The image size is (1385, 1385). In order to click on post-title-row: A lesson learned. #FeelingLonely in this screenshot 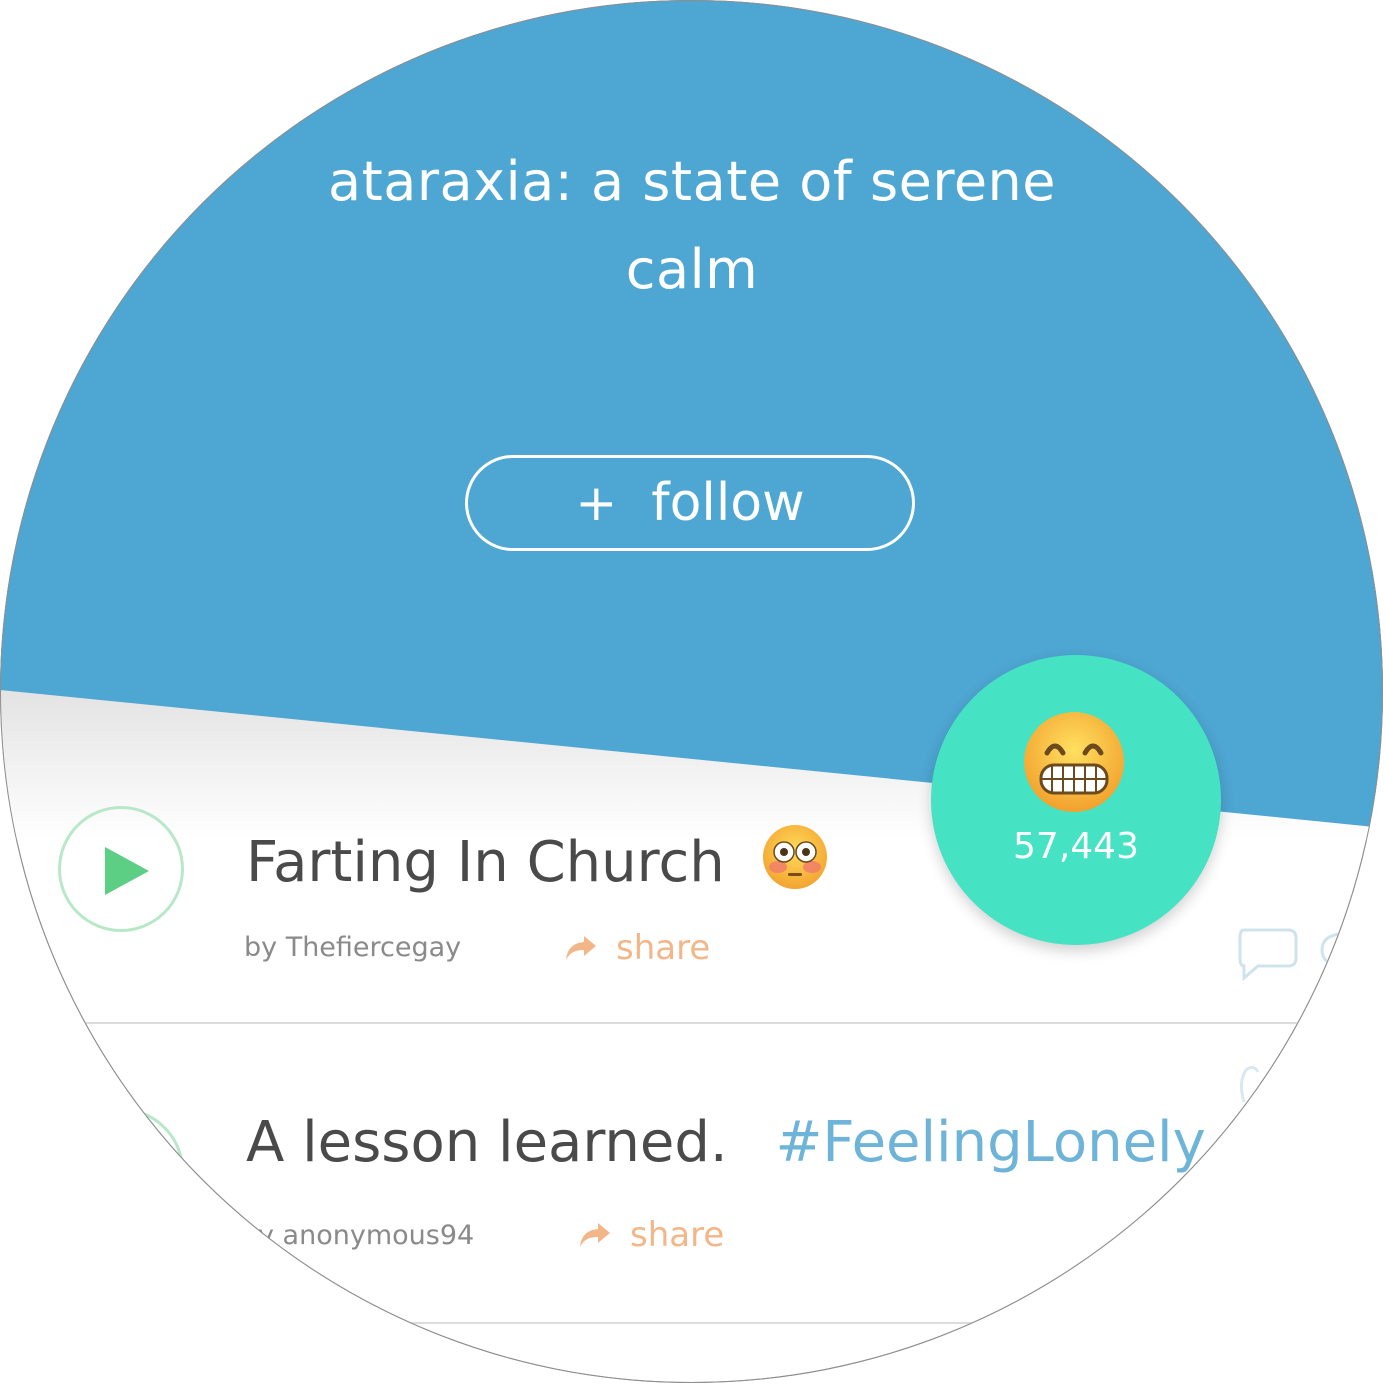, I will do `click(726, 1142)`.